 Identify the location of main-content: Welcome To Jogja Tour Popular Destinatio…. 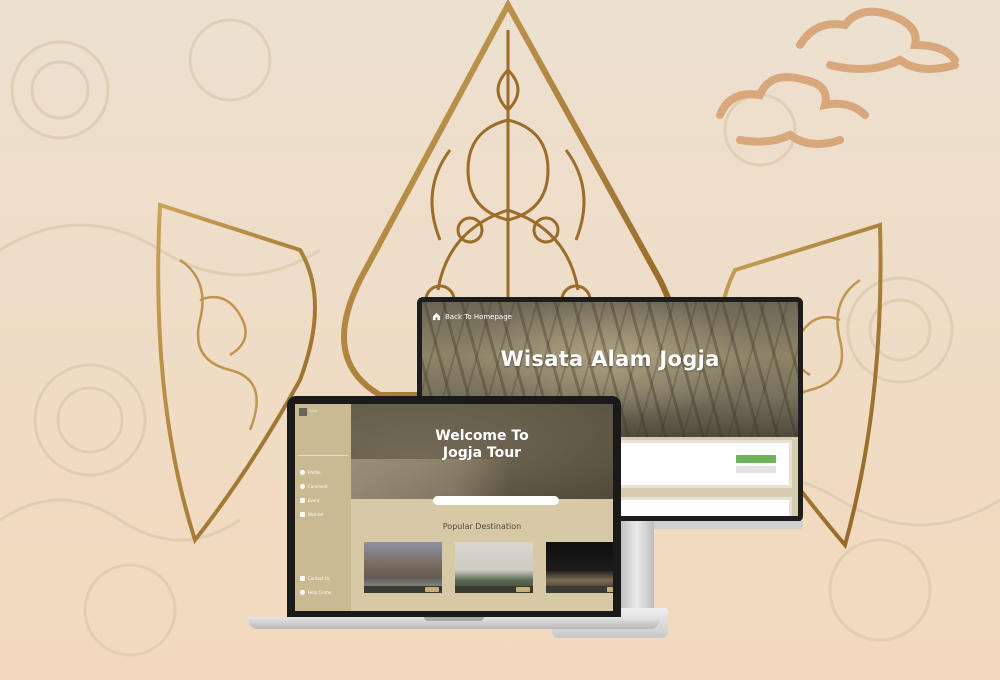
(482, 507).